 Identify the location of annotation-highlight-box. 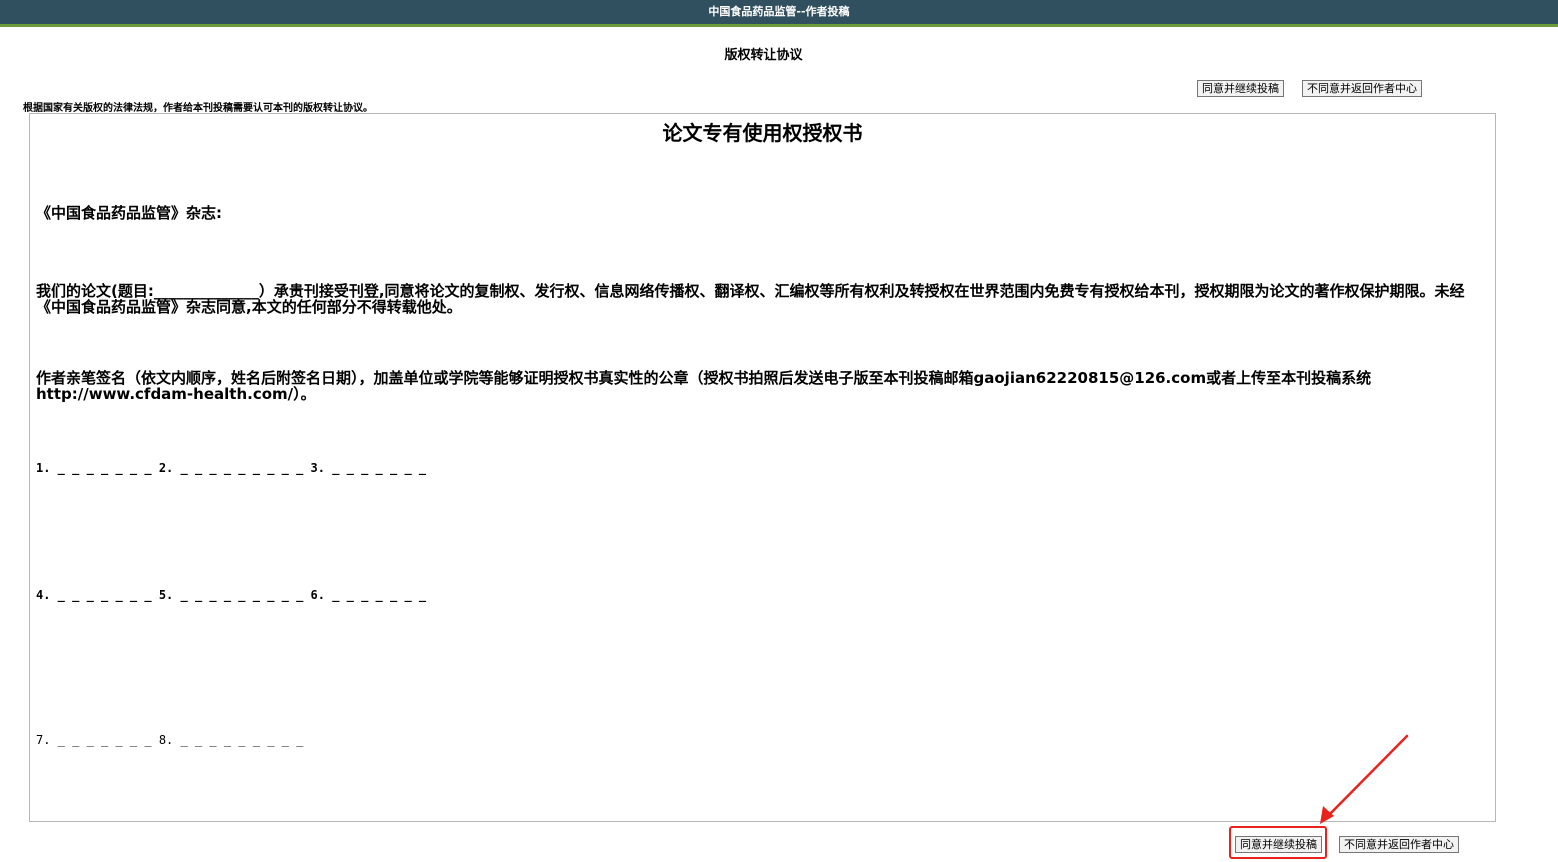
(1278, 842).